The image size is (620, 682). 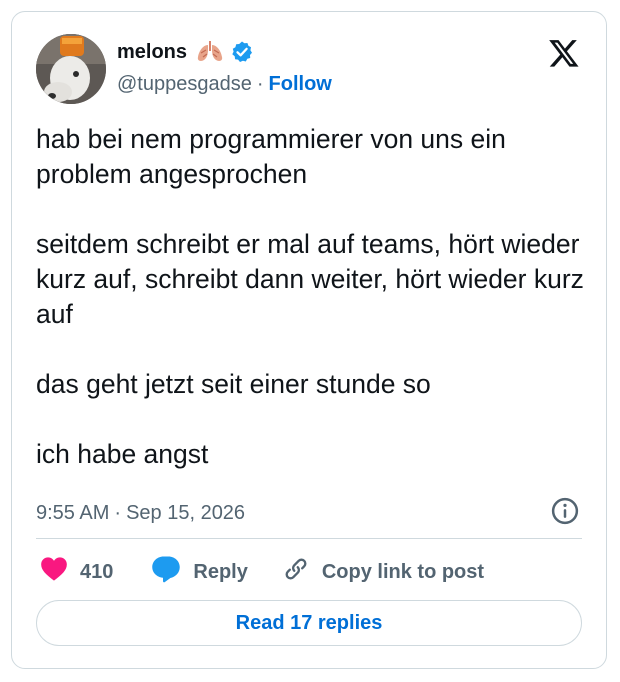 What do you see at coordinates (73, 512) in the screenshot?
I see `tweet-time: 9:55 AM` at bounding box center [73, 512].